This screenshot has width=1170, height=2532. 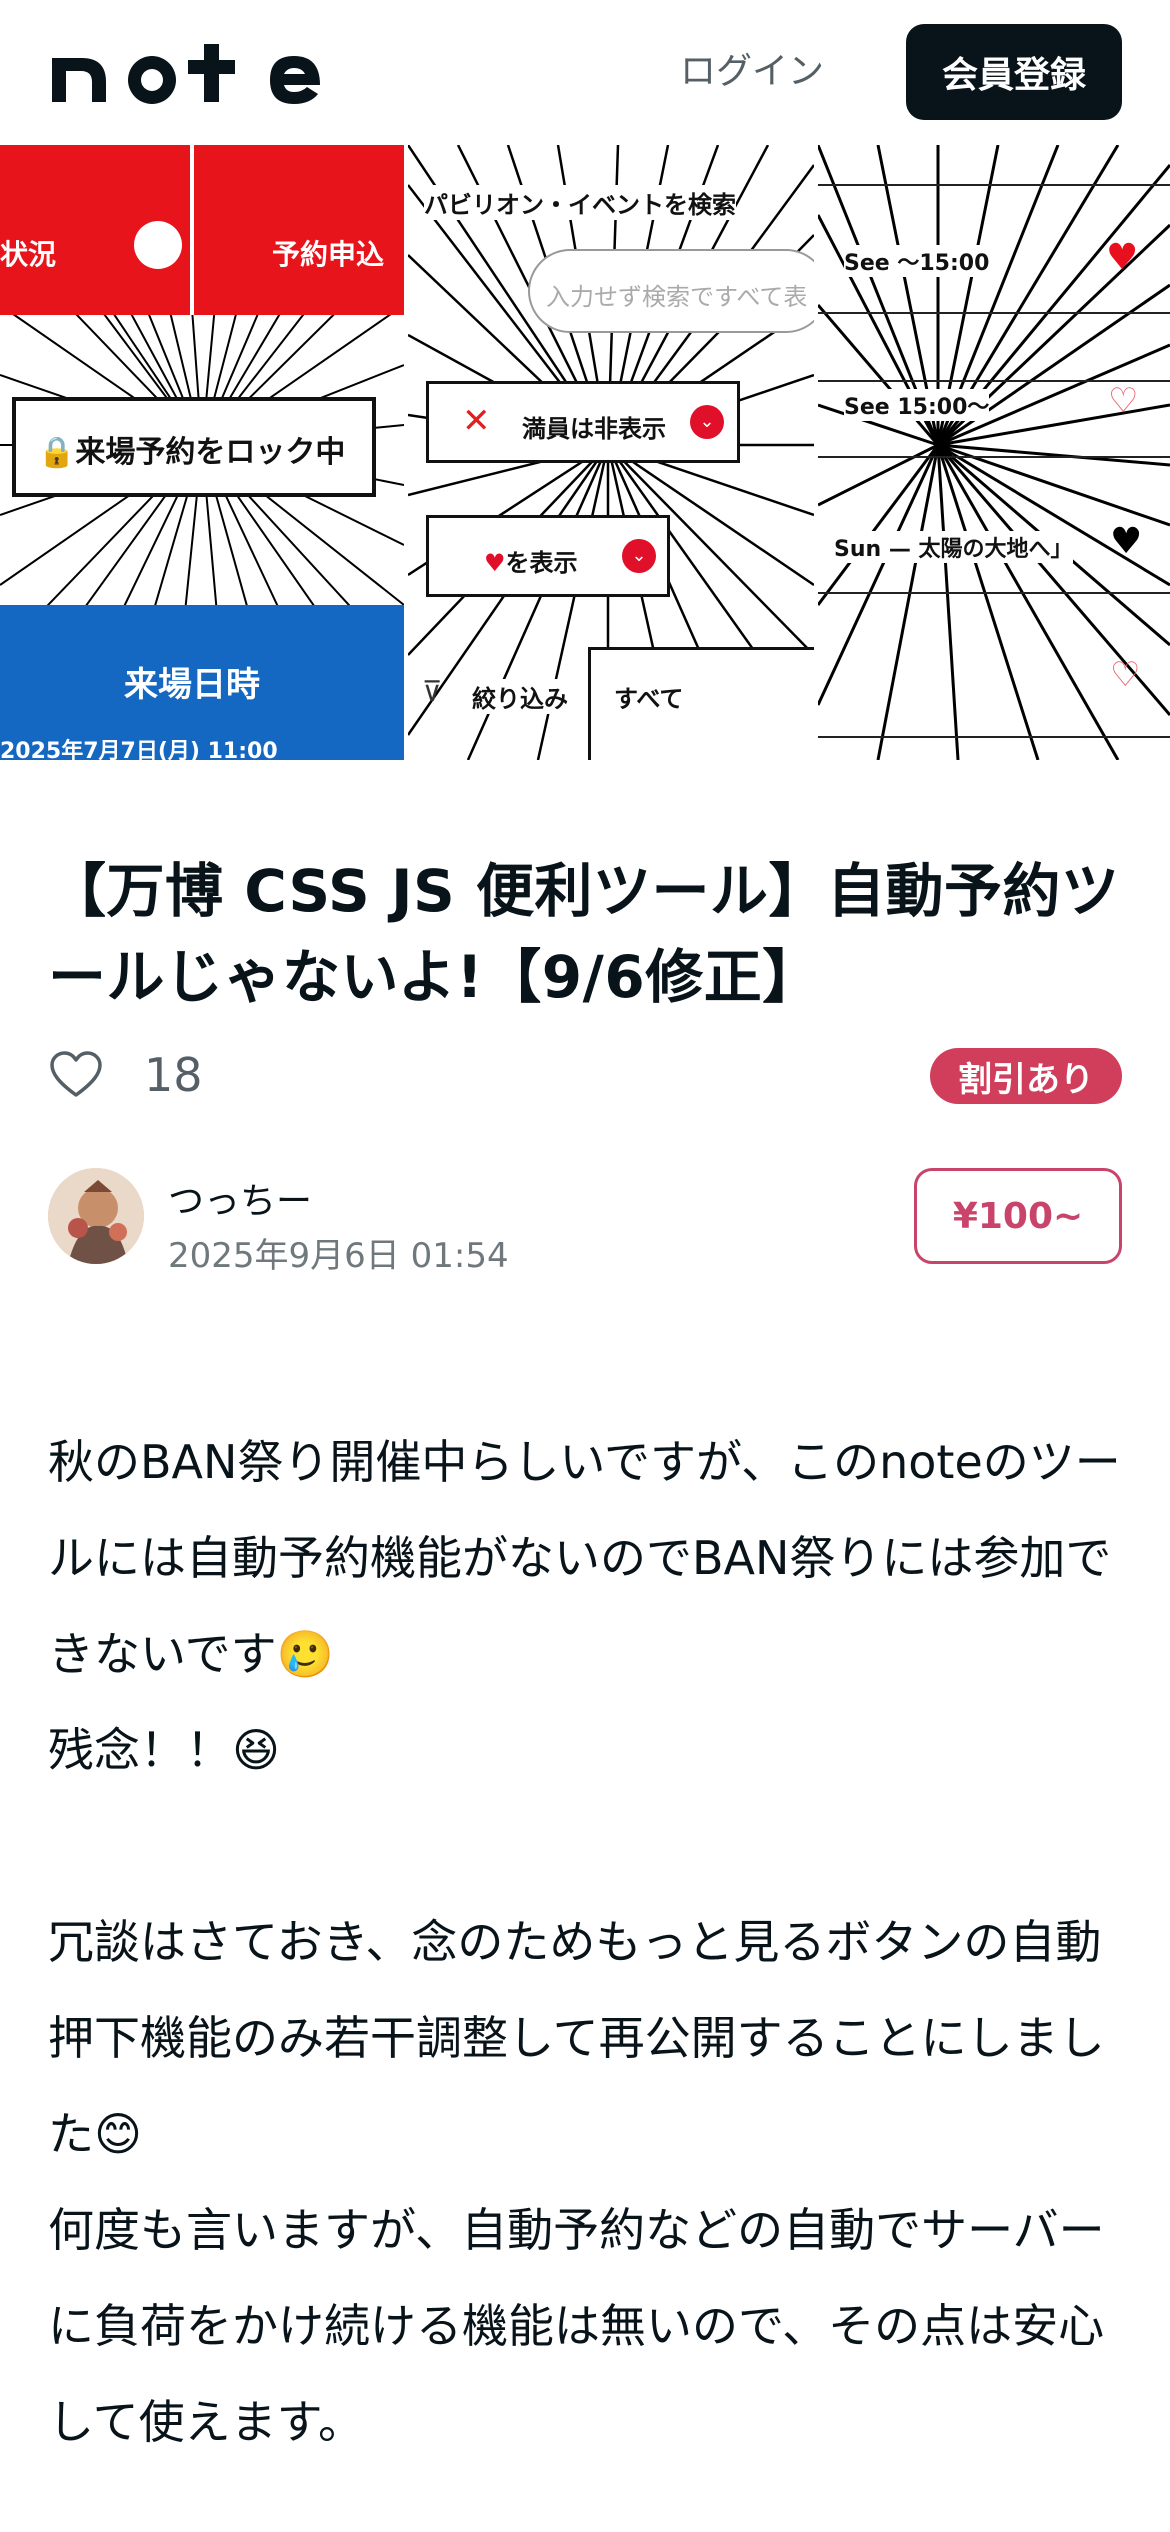 What do you see at coordinates (1018, 1216) in the screenshot?
I see `price-button: ¥100~` at bounding box center [1018, 1216].